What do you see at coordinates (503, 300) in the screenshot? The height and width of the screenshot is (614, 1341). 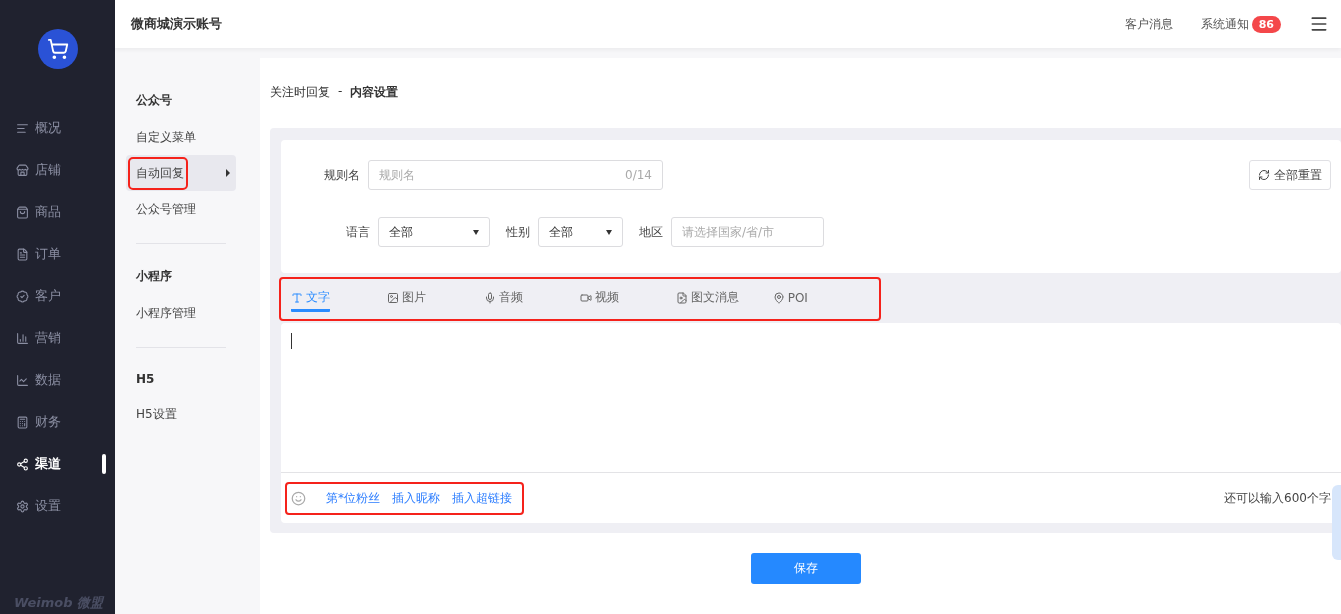 I see `tab: 音频` at bounding box center [503, 300].